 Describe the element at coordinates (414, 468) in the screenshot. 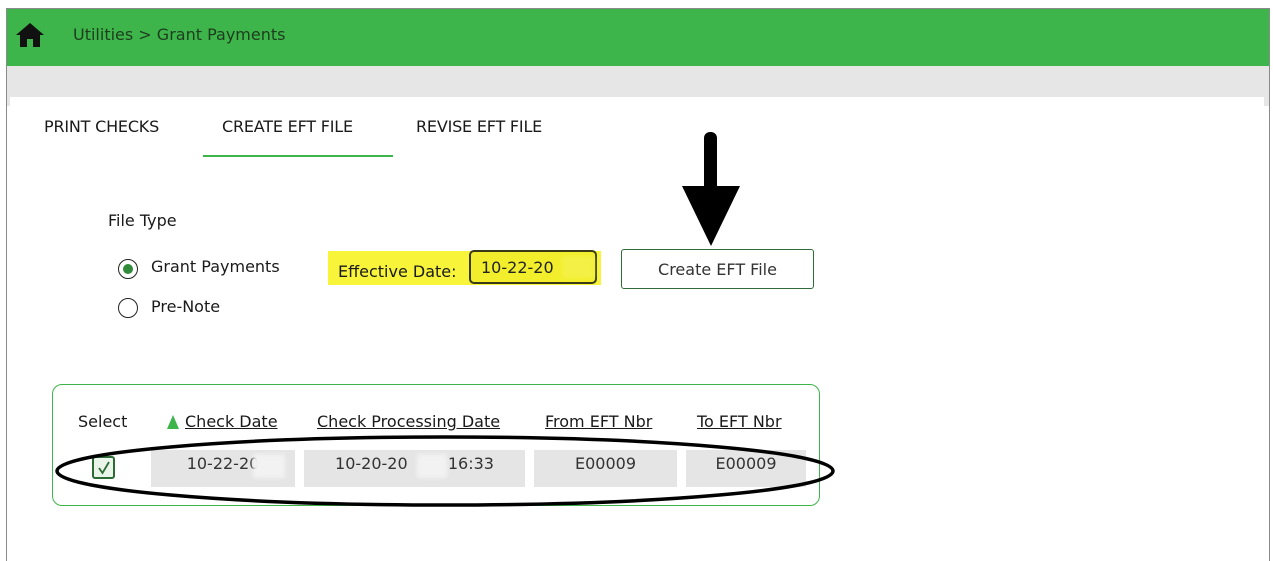

I see `cell-check-processing-date: 10-20-20 16:33` at that location.